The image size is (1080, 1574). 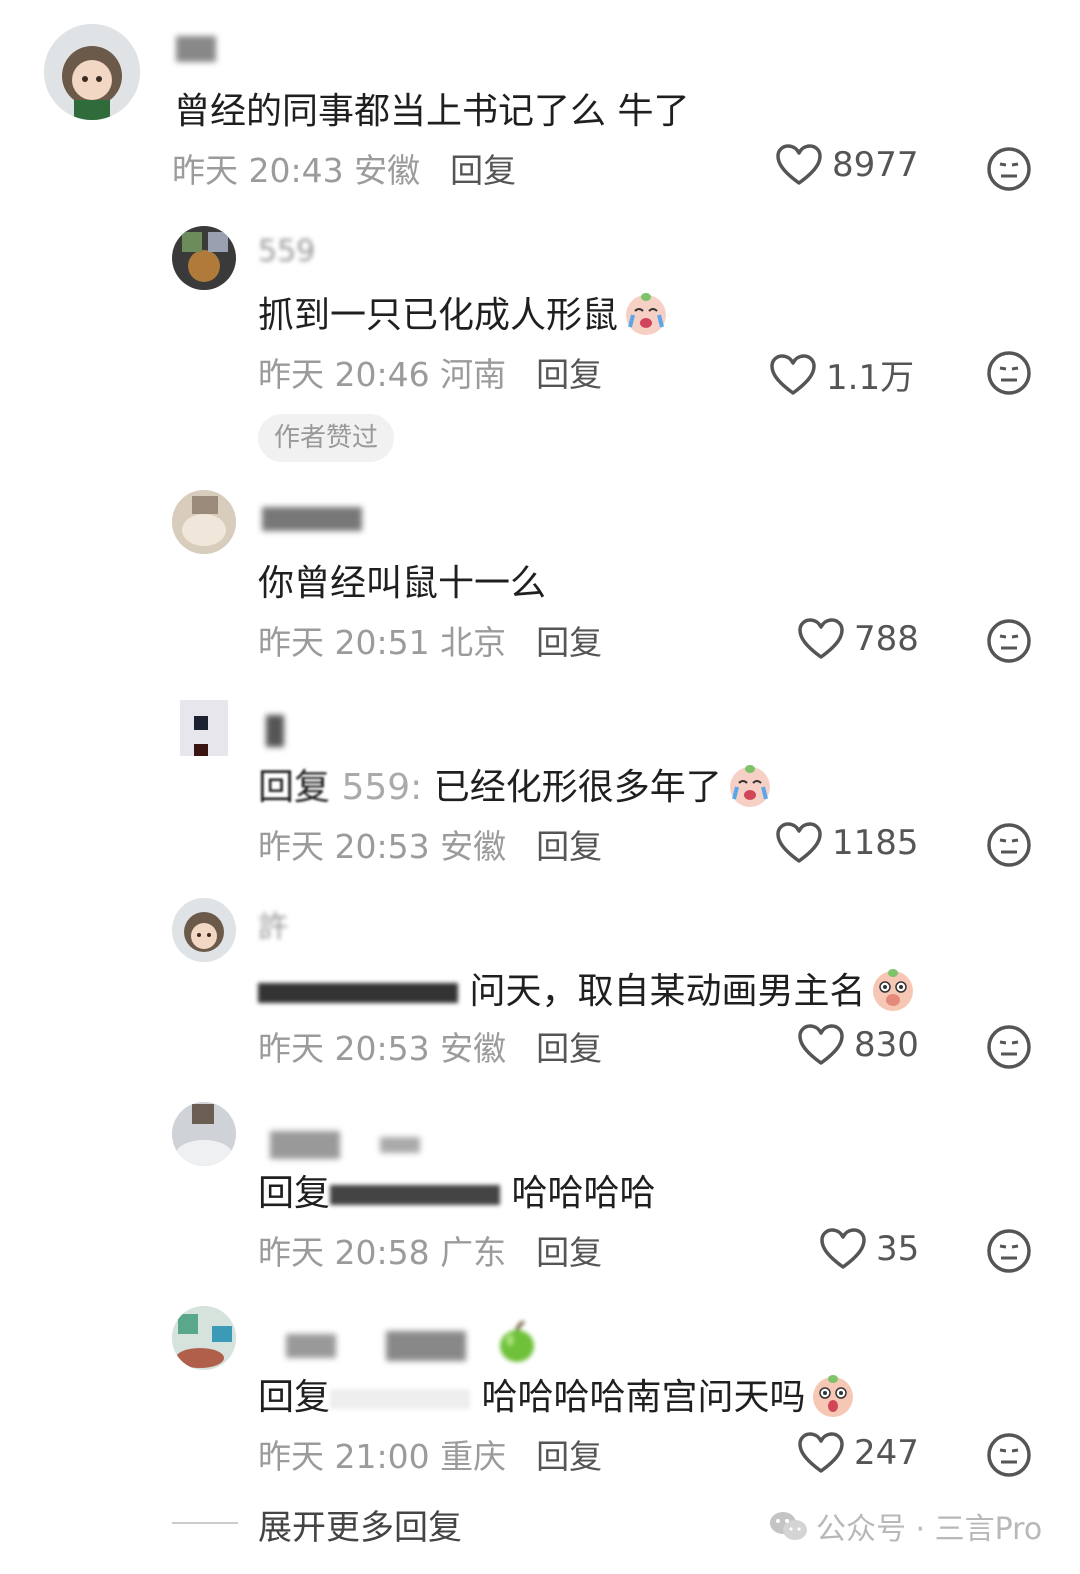 What do you see at coordinates (382, 642) in the screenshot?
I see `timestamp-location: 昨天 20:51 北京` at bounding box center [382, 642].